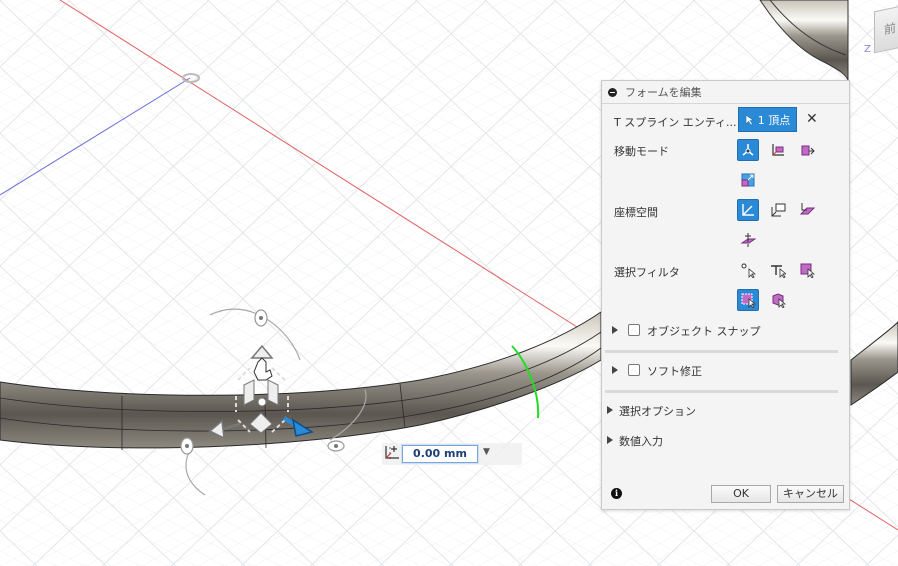 The width and height of the screenshot is (898, 566). I want to click on body-filter-icon, so click(778, 300).